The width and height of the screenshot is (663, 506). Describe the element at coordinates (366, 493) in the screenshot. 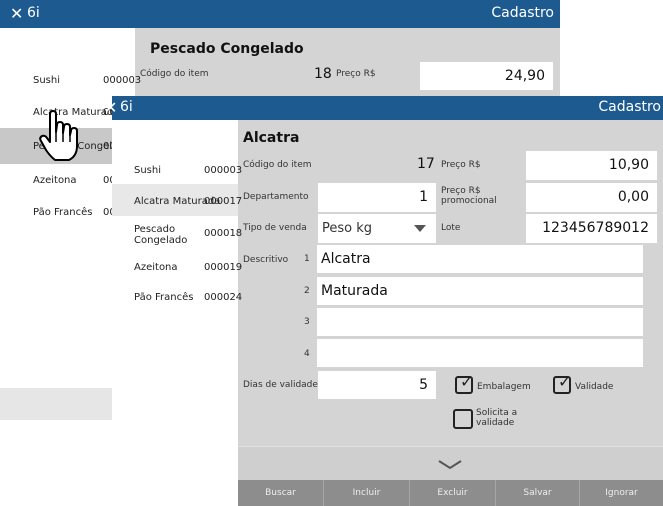

I see `incluir-button: Incluir` at that location.